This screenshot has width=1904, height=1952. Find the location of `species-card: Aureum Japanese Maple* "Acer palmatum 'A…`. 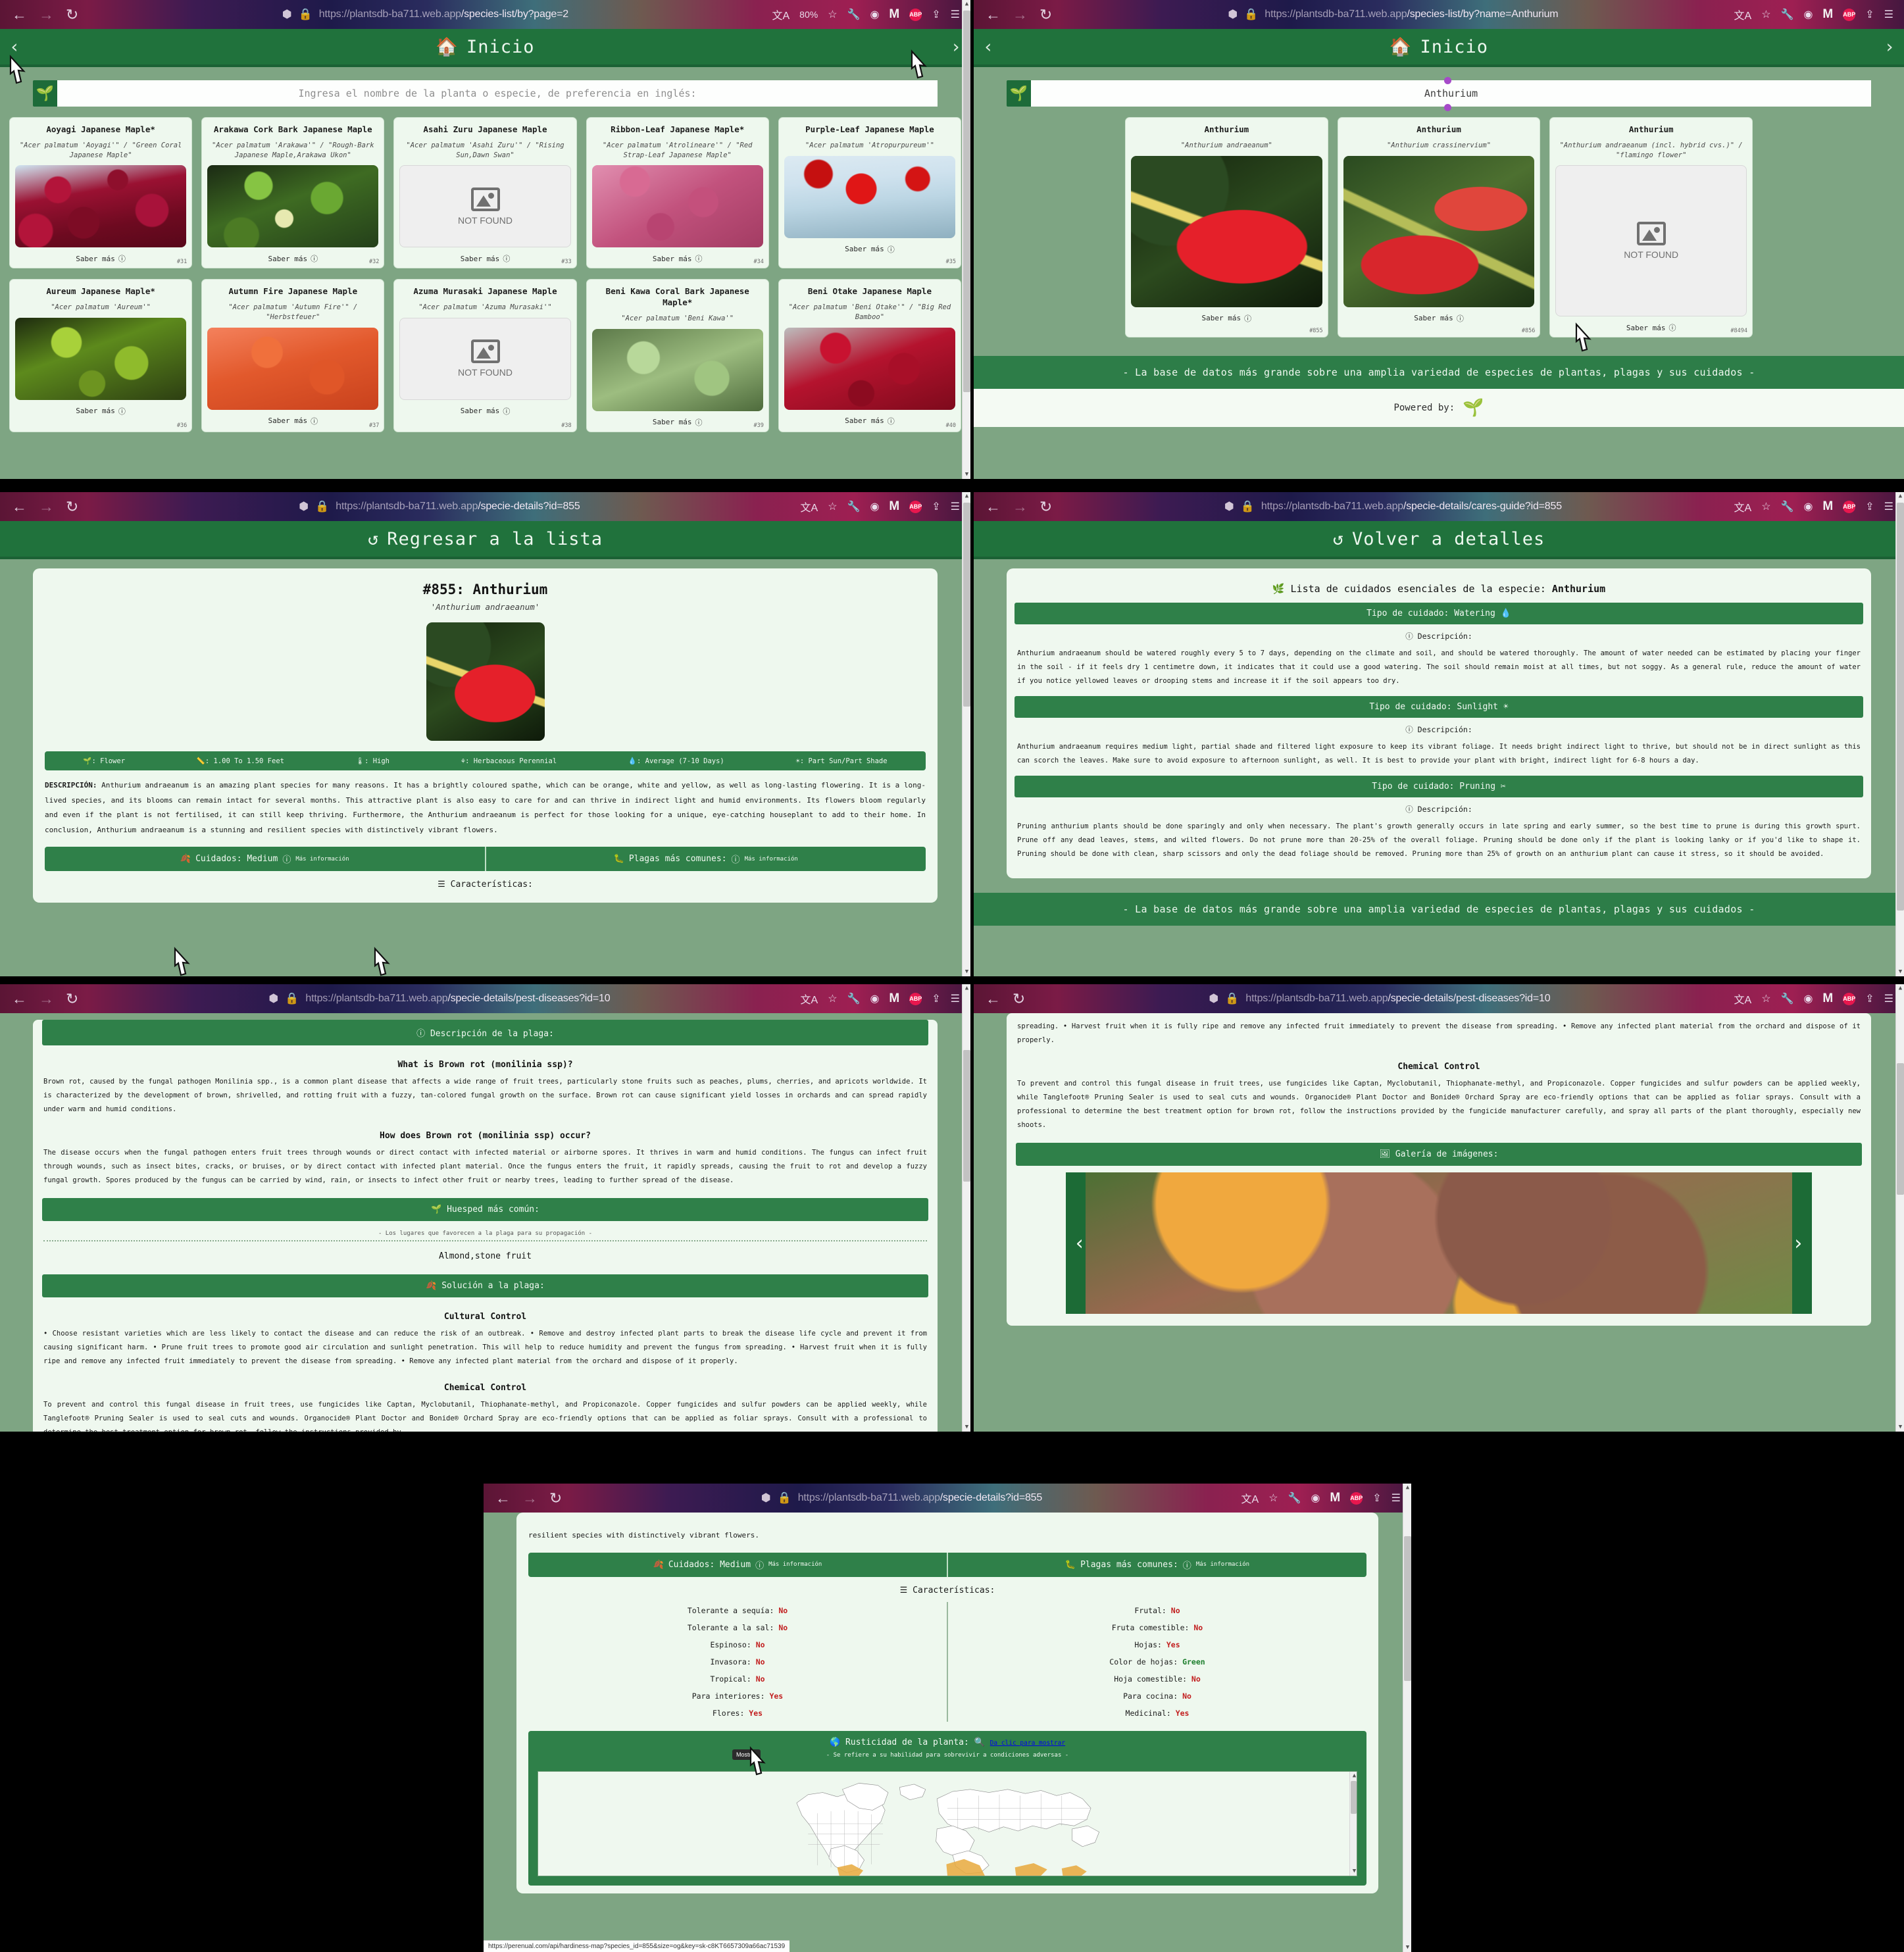

species-card: Aureum Japanese Maple* "Acer palmatum 'A… is located at coordinates (101, 355).